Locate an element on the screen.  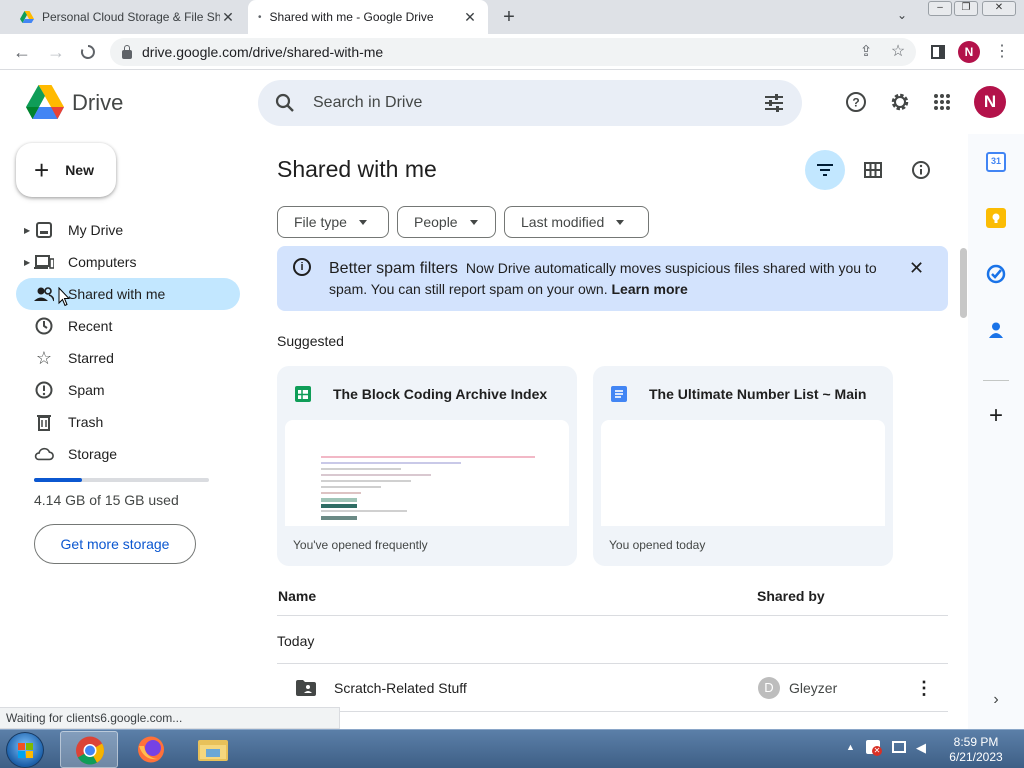
close-banner-icon: ✕ is located at coordinates (916, 268).